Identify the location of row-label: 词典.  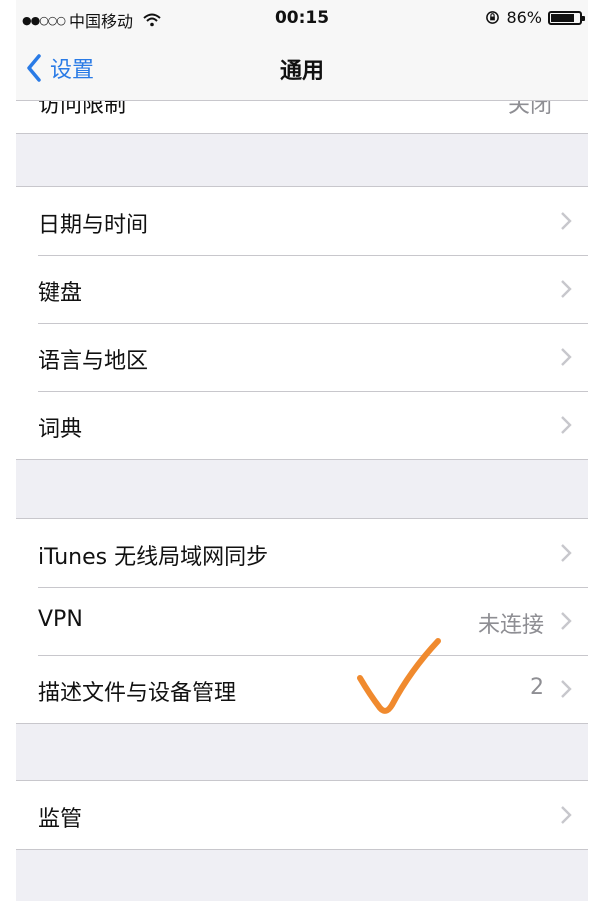
(60, 429).